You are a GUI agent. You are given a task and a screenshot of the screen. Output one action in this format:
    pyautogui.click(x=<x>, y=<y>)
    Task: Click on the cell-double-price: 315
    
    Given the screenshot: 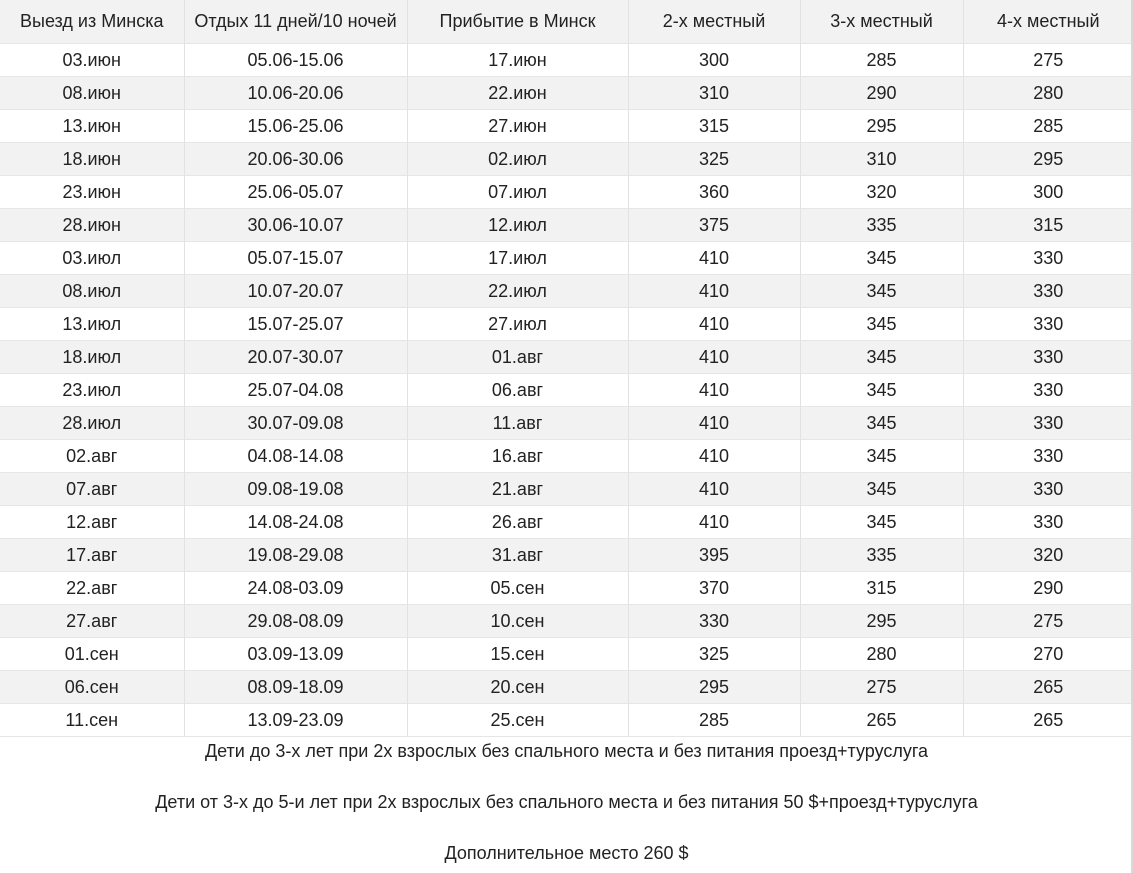 What is the action you would take?
    pyautogui.click(x=713, y=126)
    